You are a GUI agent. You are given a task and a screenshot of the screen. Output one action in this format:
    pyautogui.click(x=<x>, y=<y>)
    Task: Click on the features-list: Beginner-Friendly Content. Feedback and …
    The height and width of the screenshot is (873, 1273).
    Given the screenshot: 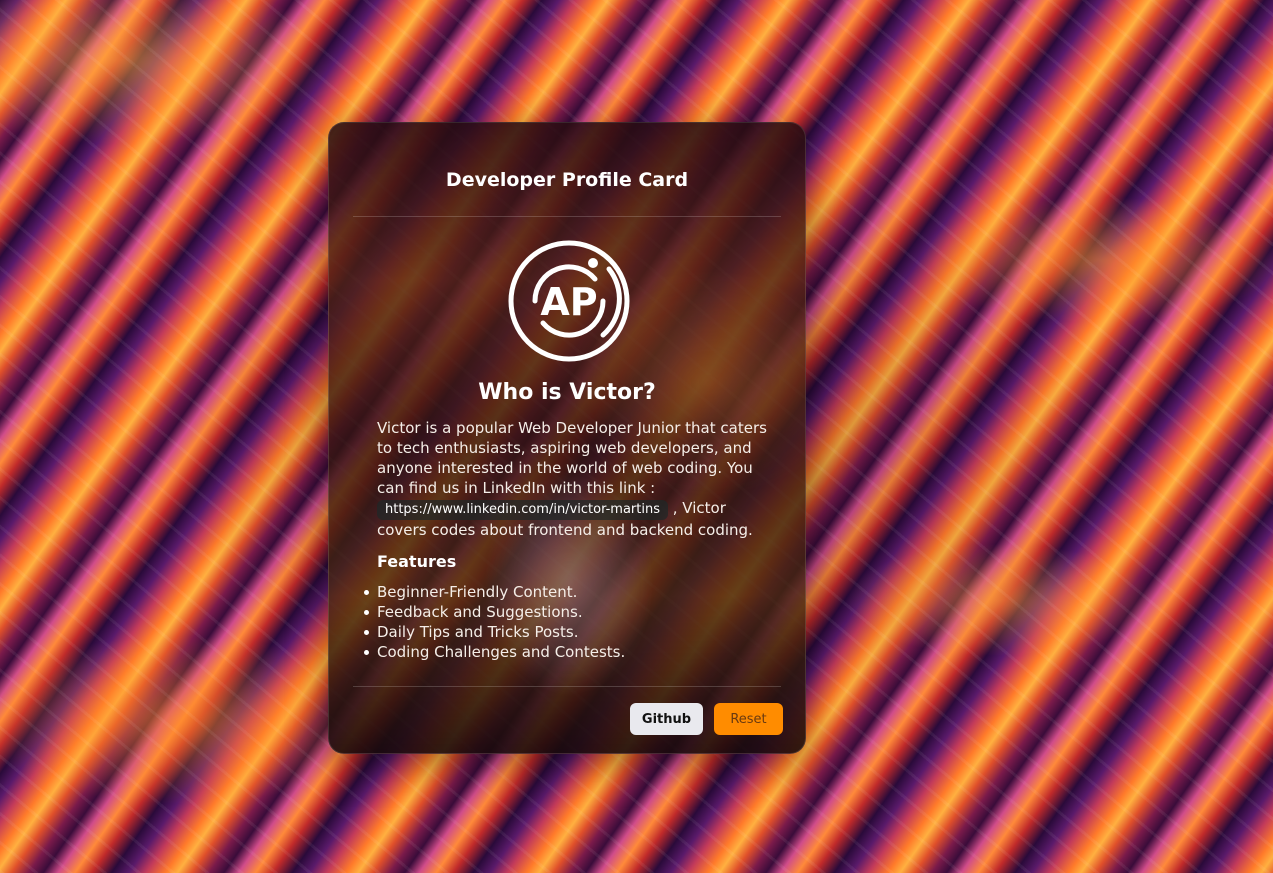 What is the action you would take?
    pyautogui.click(x=494, y=622)
    